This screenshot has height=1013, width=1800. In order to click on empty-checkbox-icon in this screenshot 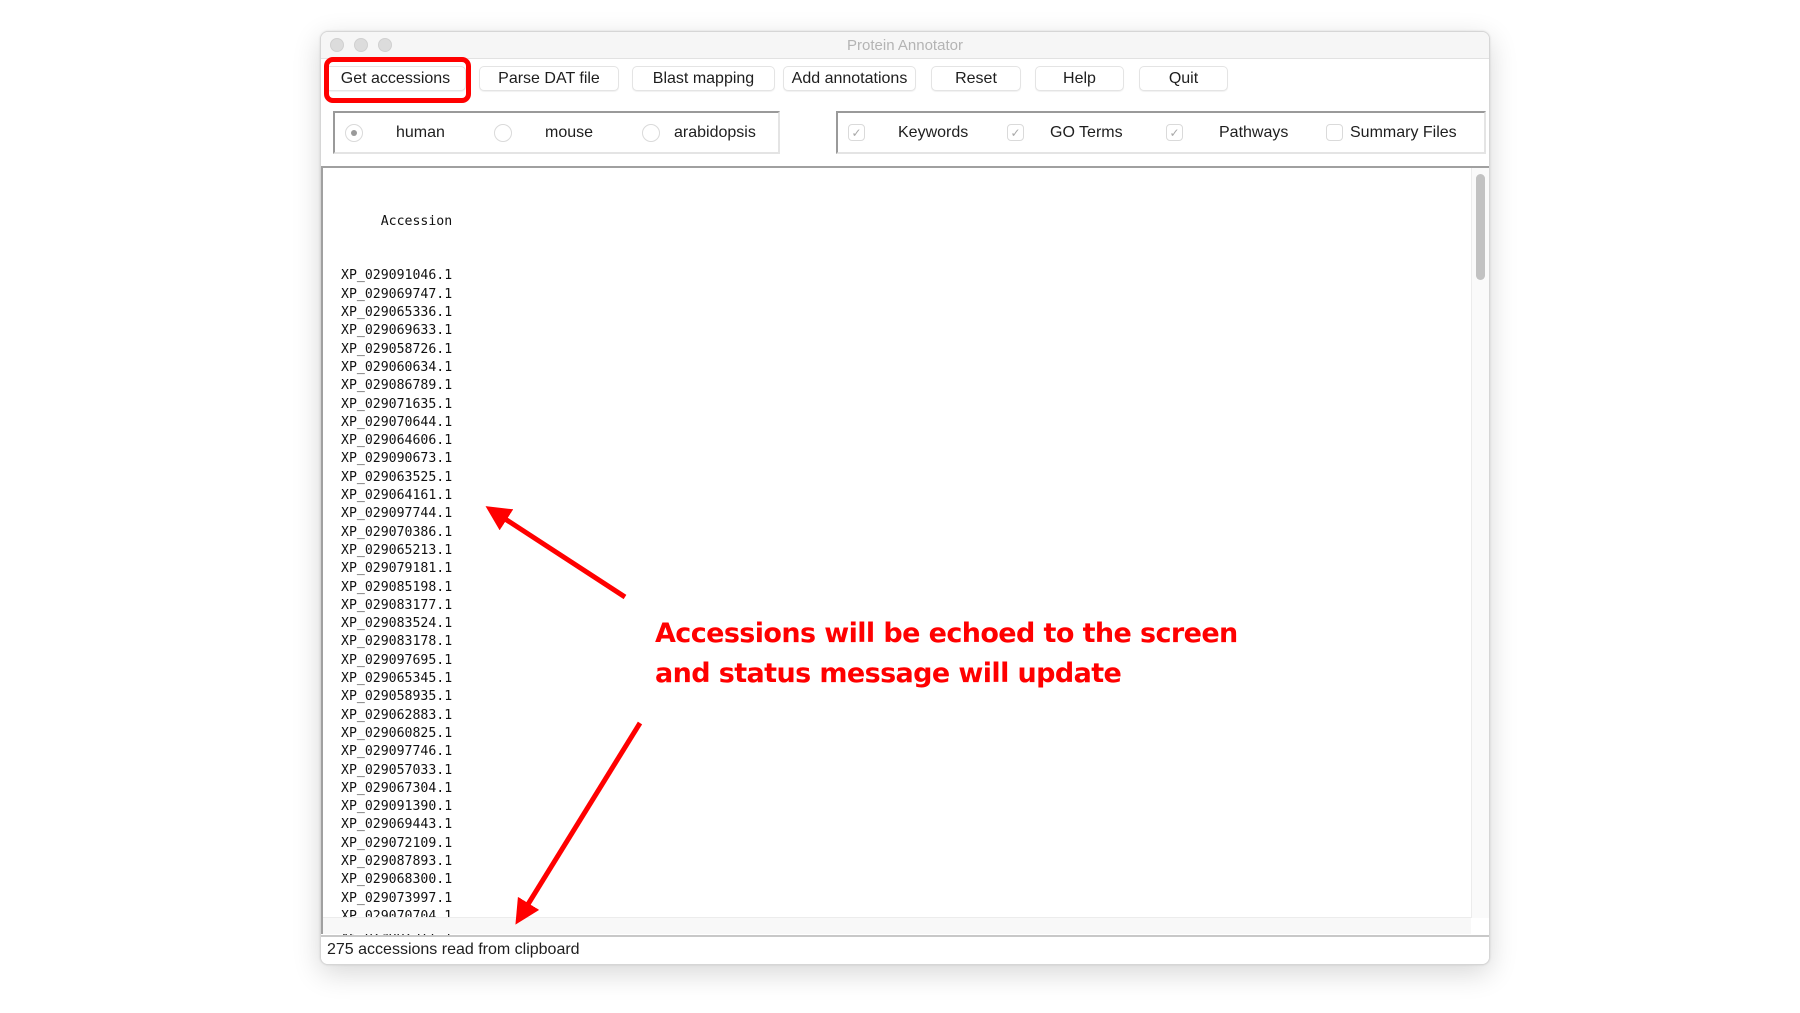, I will do `click(1334, 132)`.